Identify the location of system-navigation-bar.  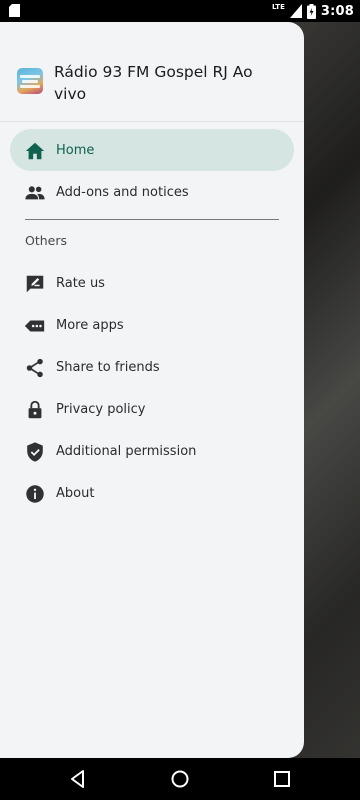
(180, 779).